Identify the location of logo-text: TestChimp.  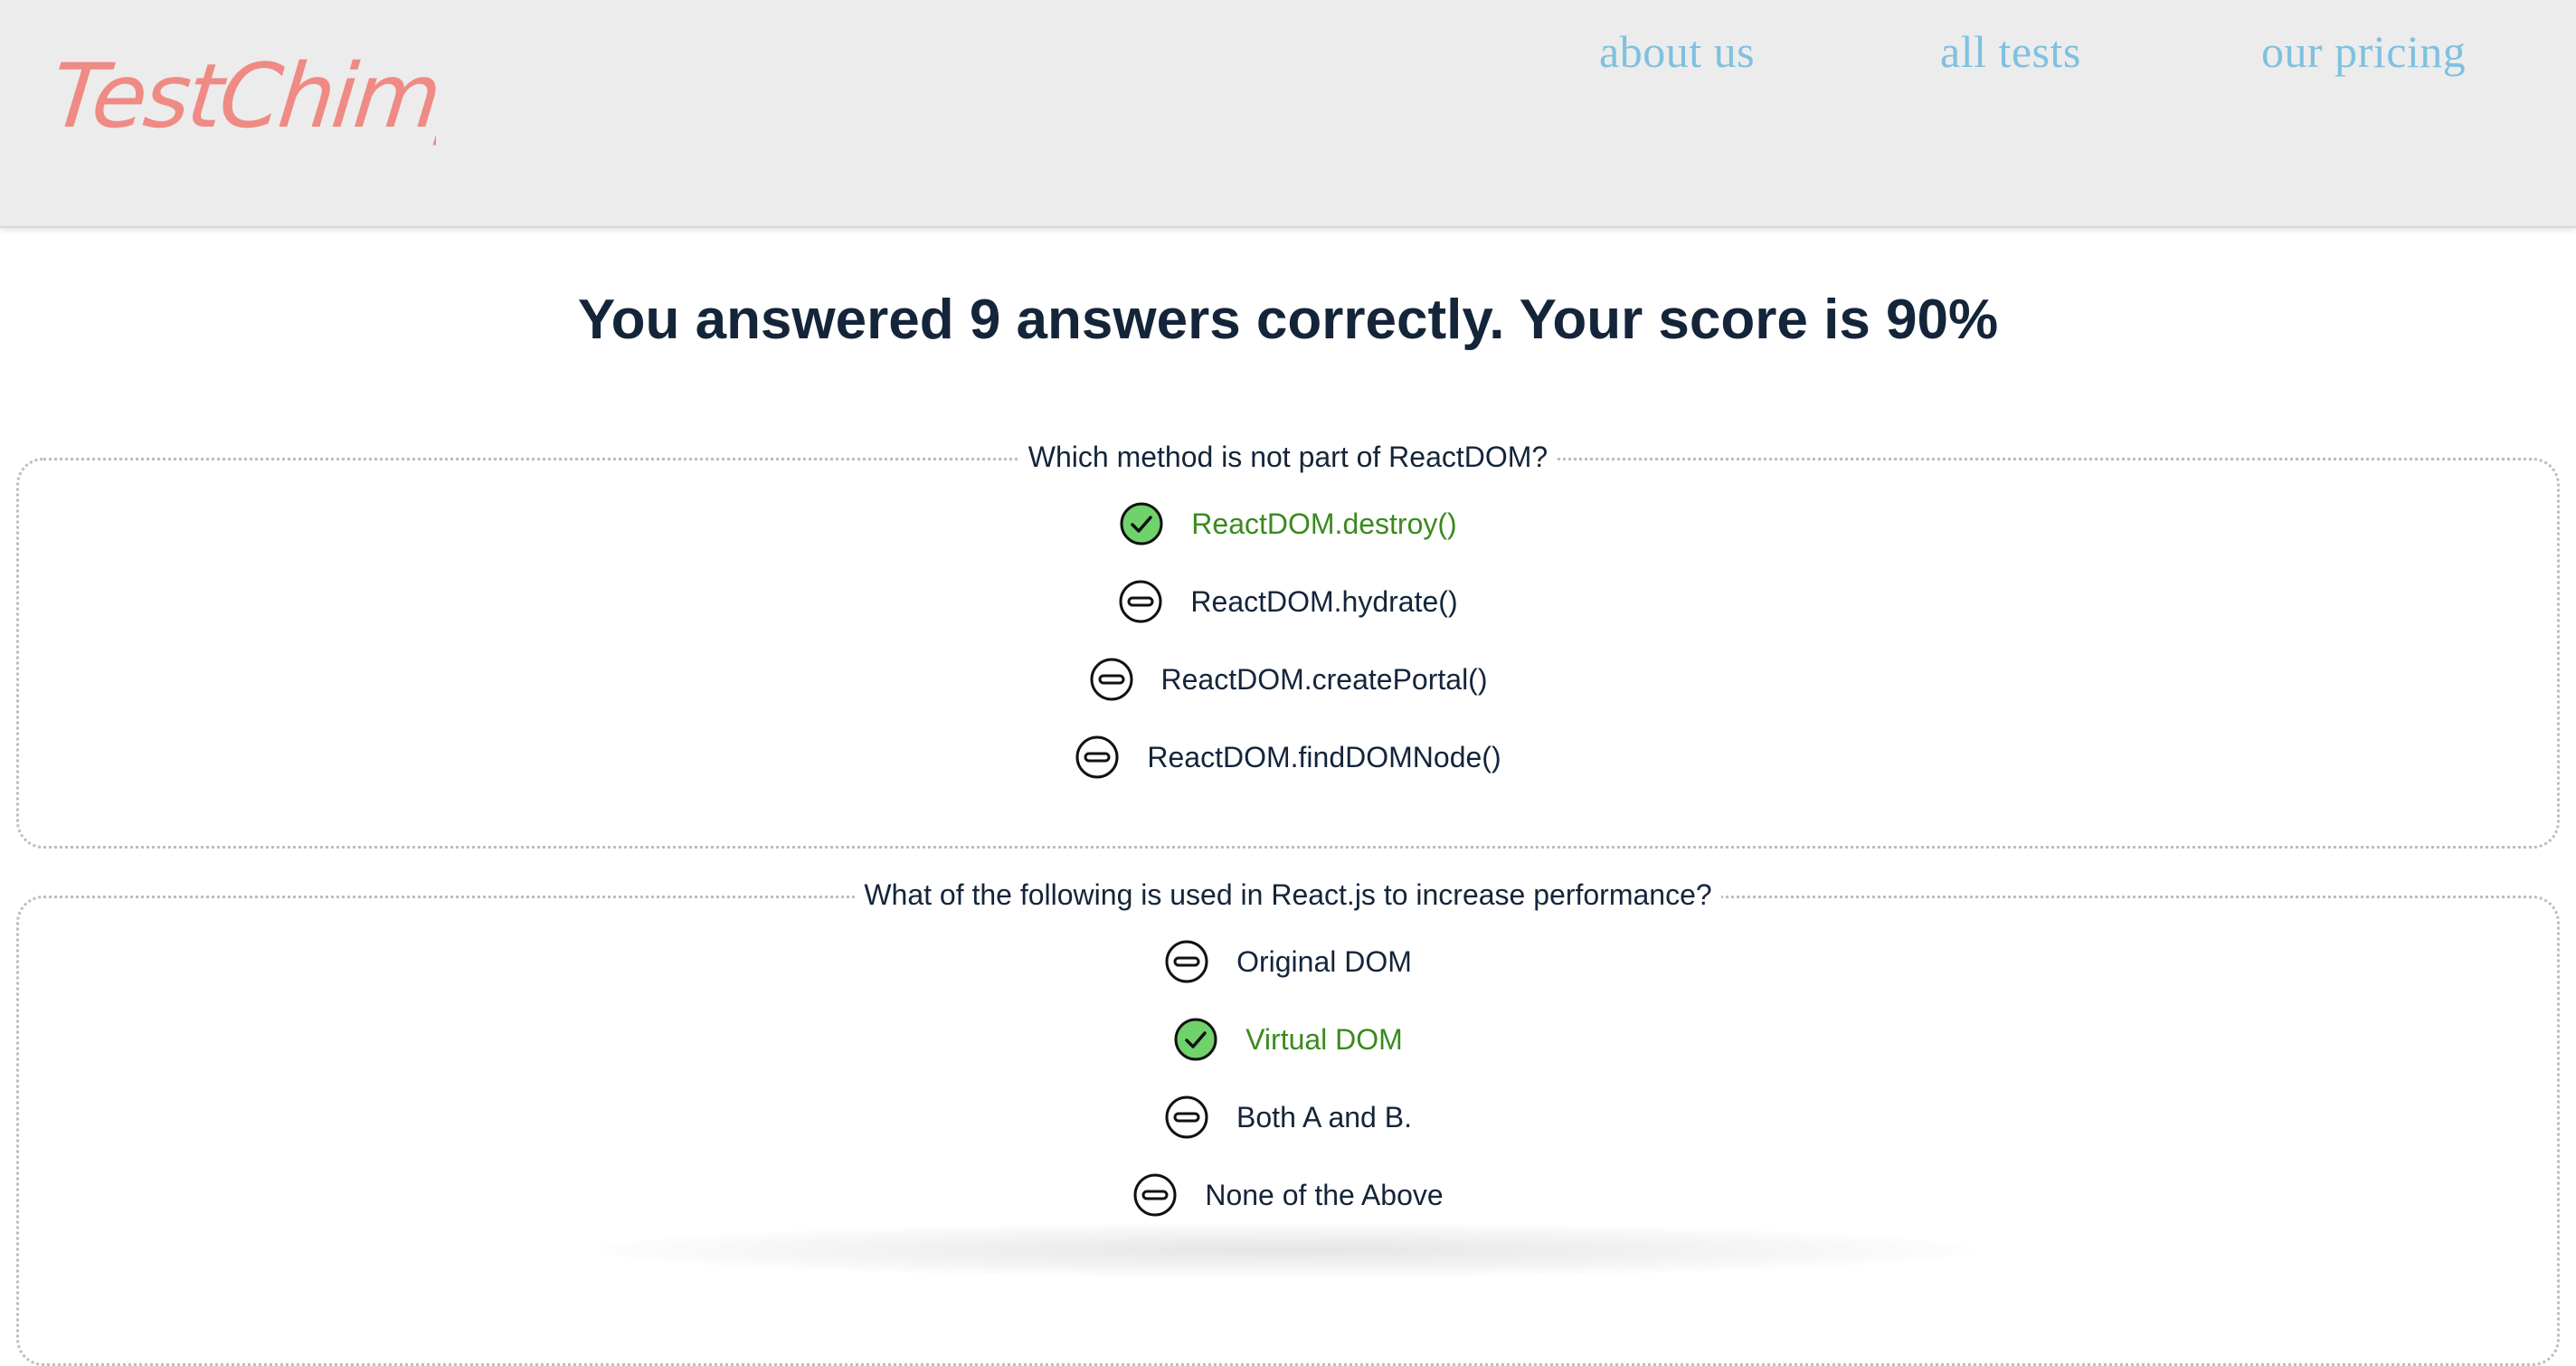
(246, 96).